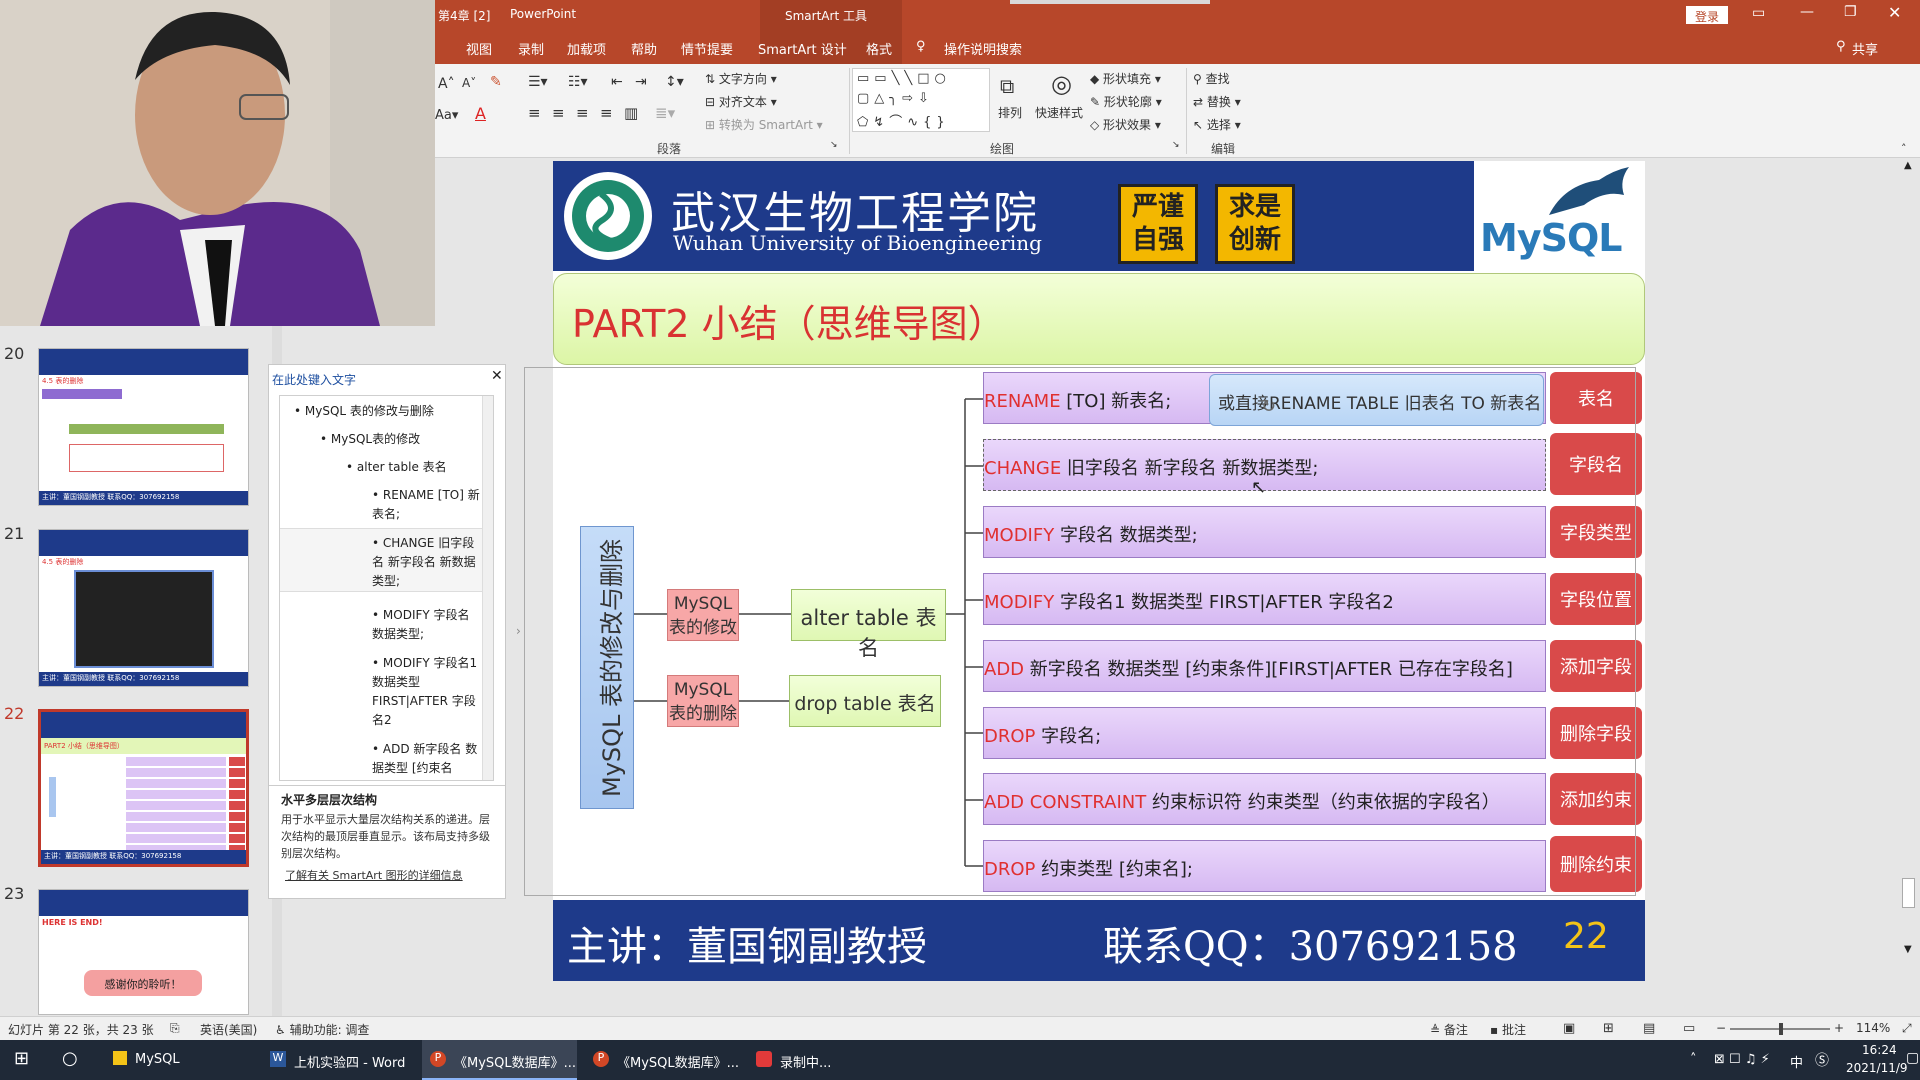 The width and height of the screenshot is (1920, 1080). I want to click on slideshow-icon: ▭, so click(1689, 1028).